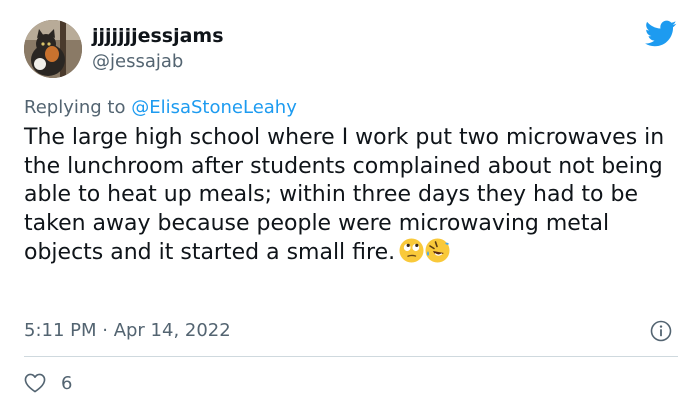 This screenshot has height=410, width=700. I want to click on like-button: 6, so click(48, 383).